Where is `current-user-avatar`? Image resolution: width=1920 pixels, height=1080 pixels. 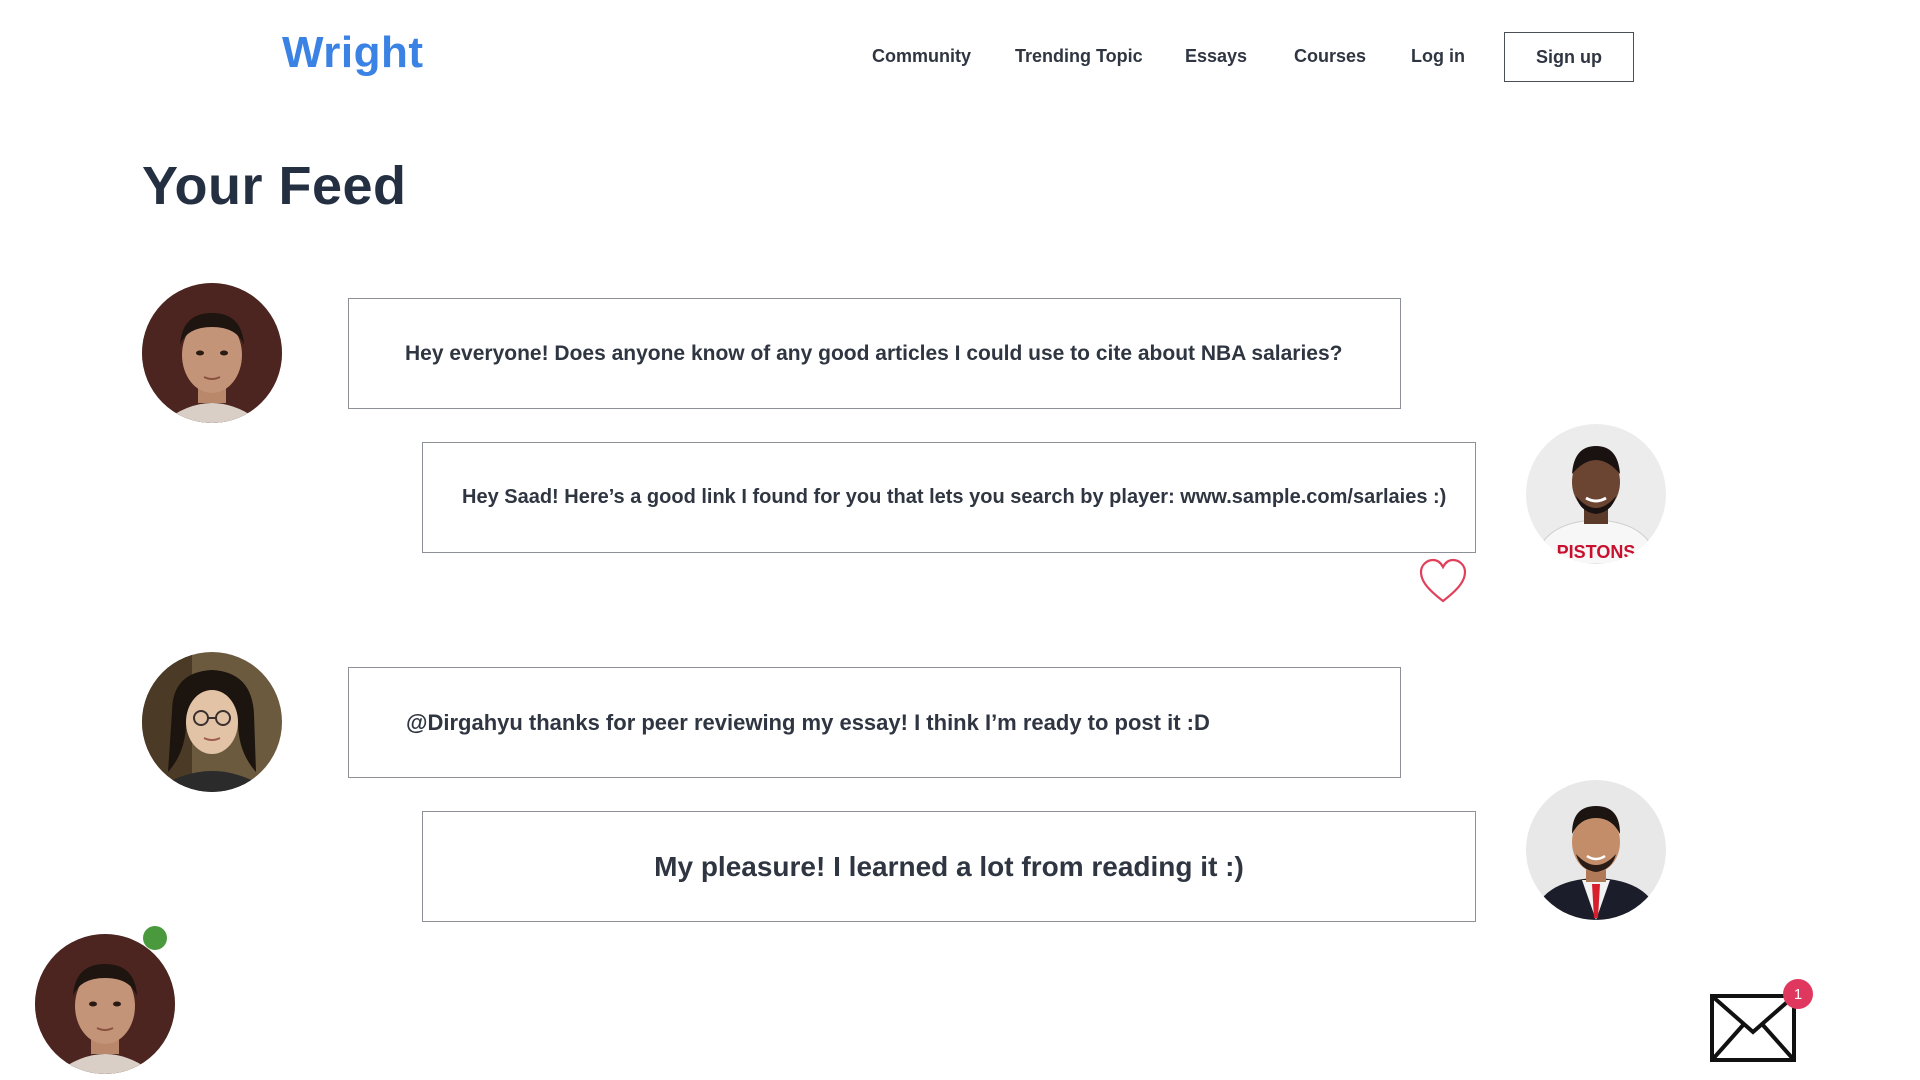
current-user-avatar is located at coordinates (105, 1004).